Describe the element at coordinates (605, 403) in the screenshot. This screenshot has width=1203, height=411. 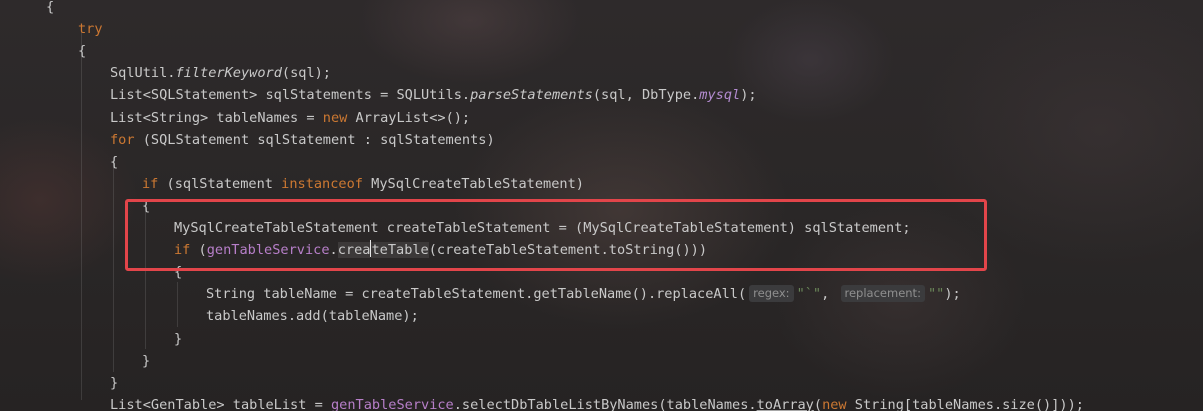
I see `code-token: .selectDbTableListByNames(tableNames.` at that location.